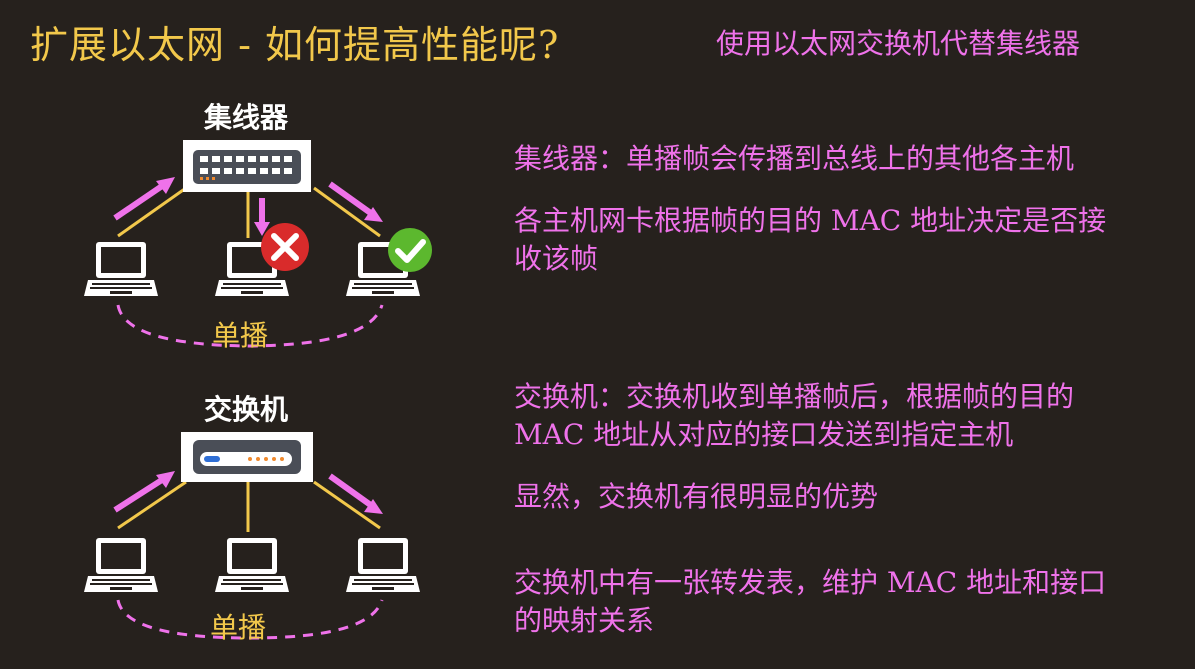 Image resolution: width=1195 pixels, height=669 pixels. Describe the element at coordinates (246, 409) in the screenshot. I see `switch-label: 交换机` at that location.